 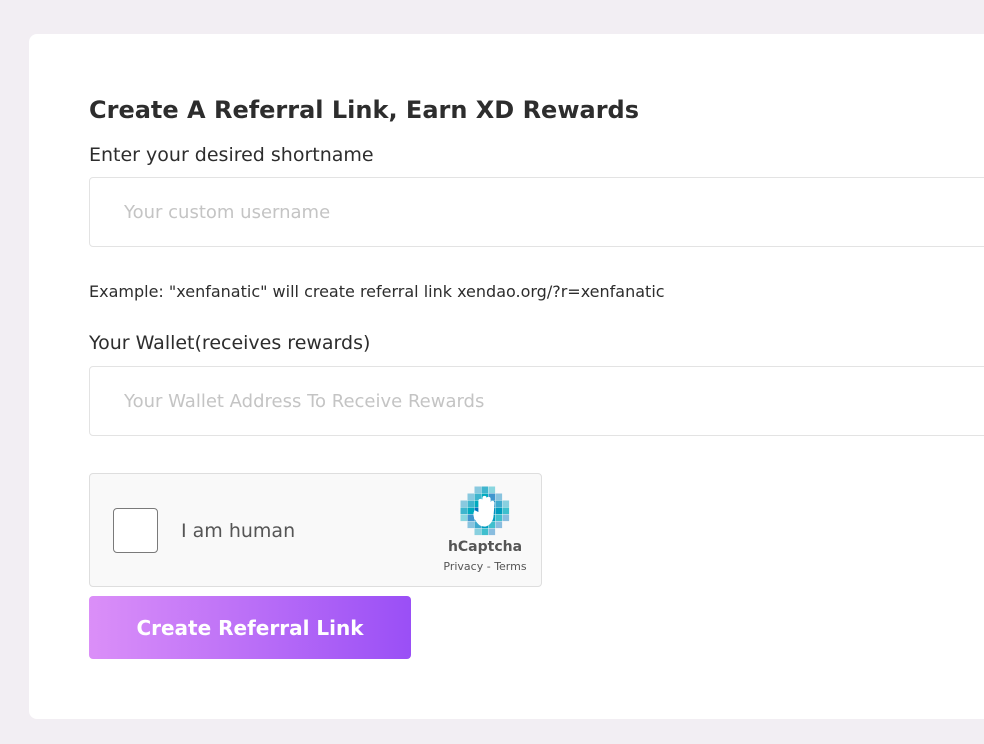 I want to click on hcaptcha-widget: I am human hCaptcha Privacy - Terms, so click(x=315, y=530).